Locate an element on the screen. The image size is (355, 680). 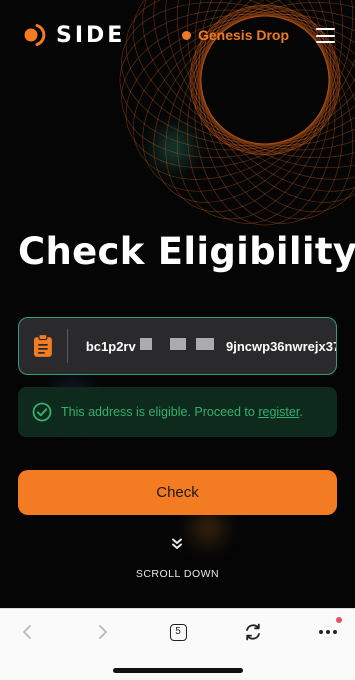
tab-count: 5 is located at coordinates (178, 632).